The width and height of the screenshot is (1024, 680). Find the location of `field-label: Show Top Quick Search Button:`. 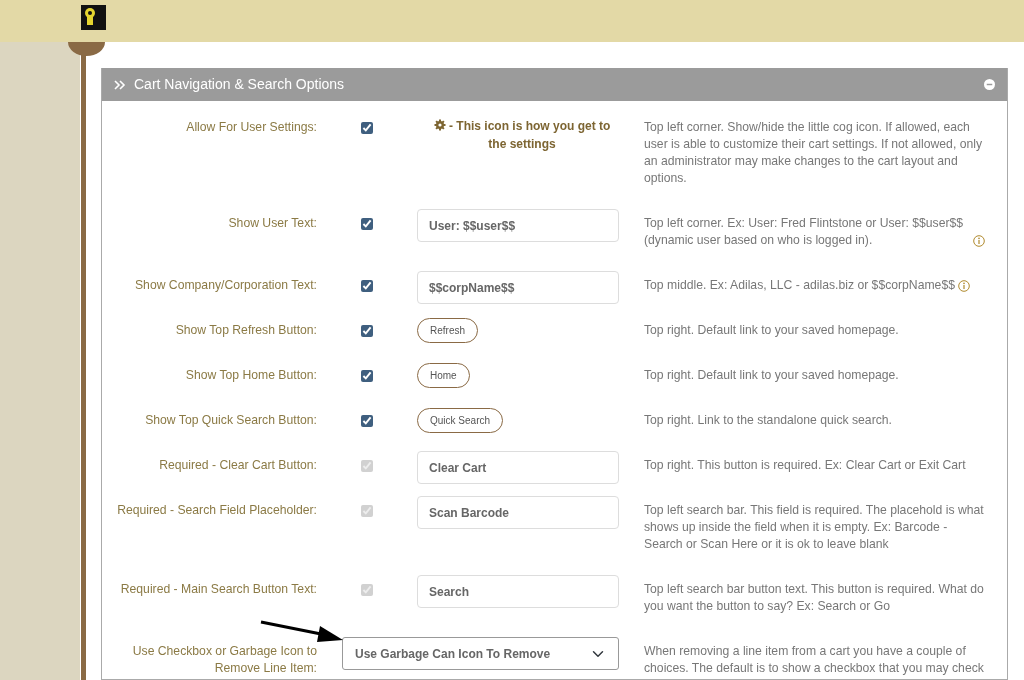

field-label: Show Top Quick Search Button: is located at coordinates (230, 420).